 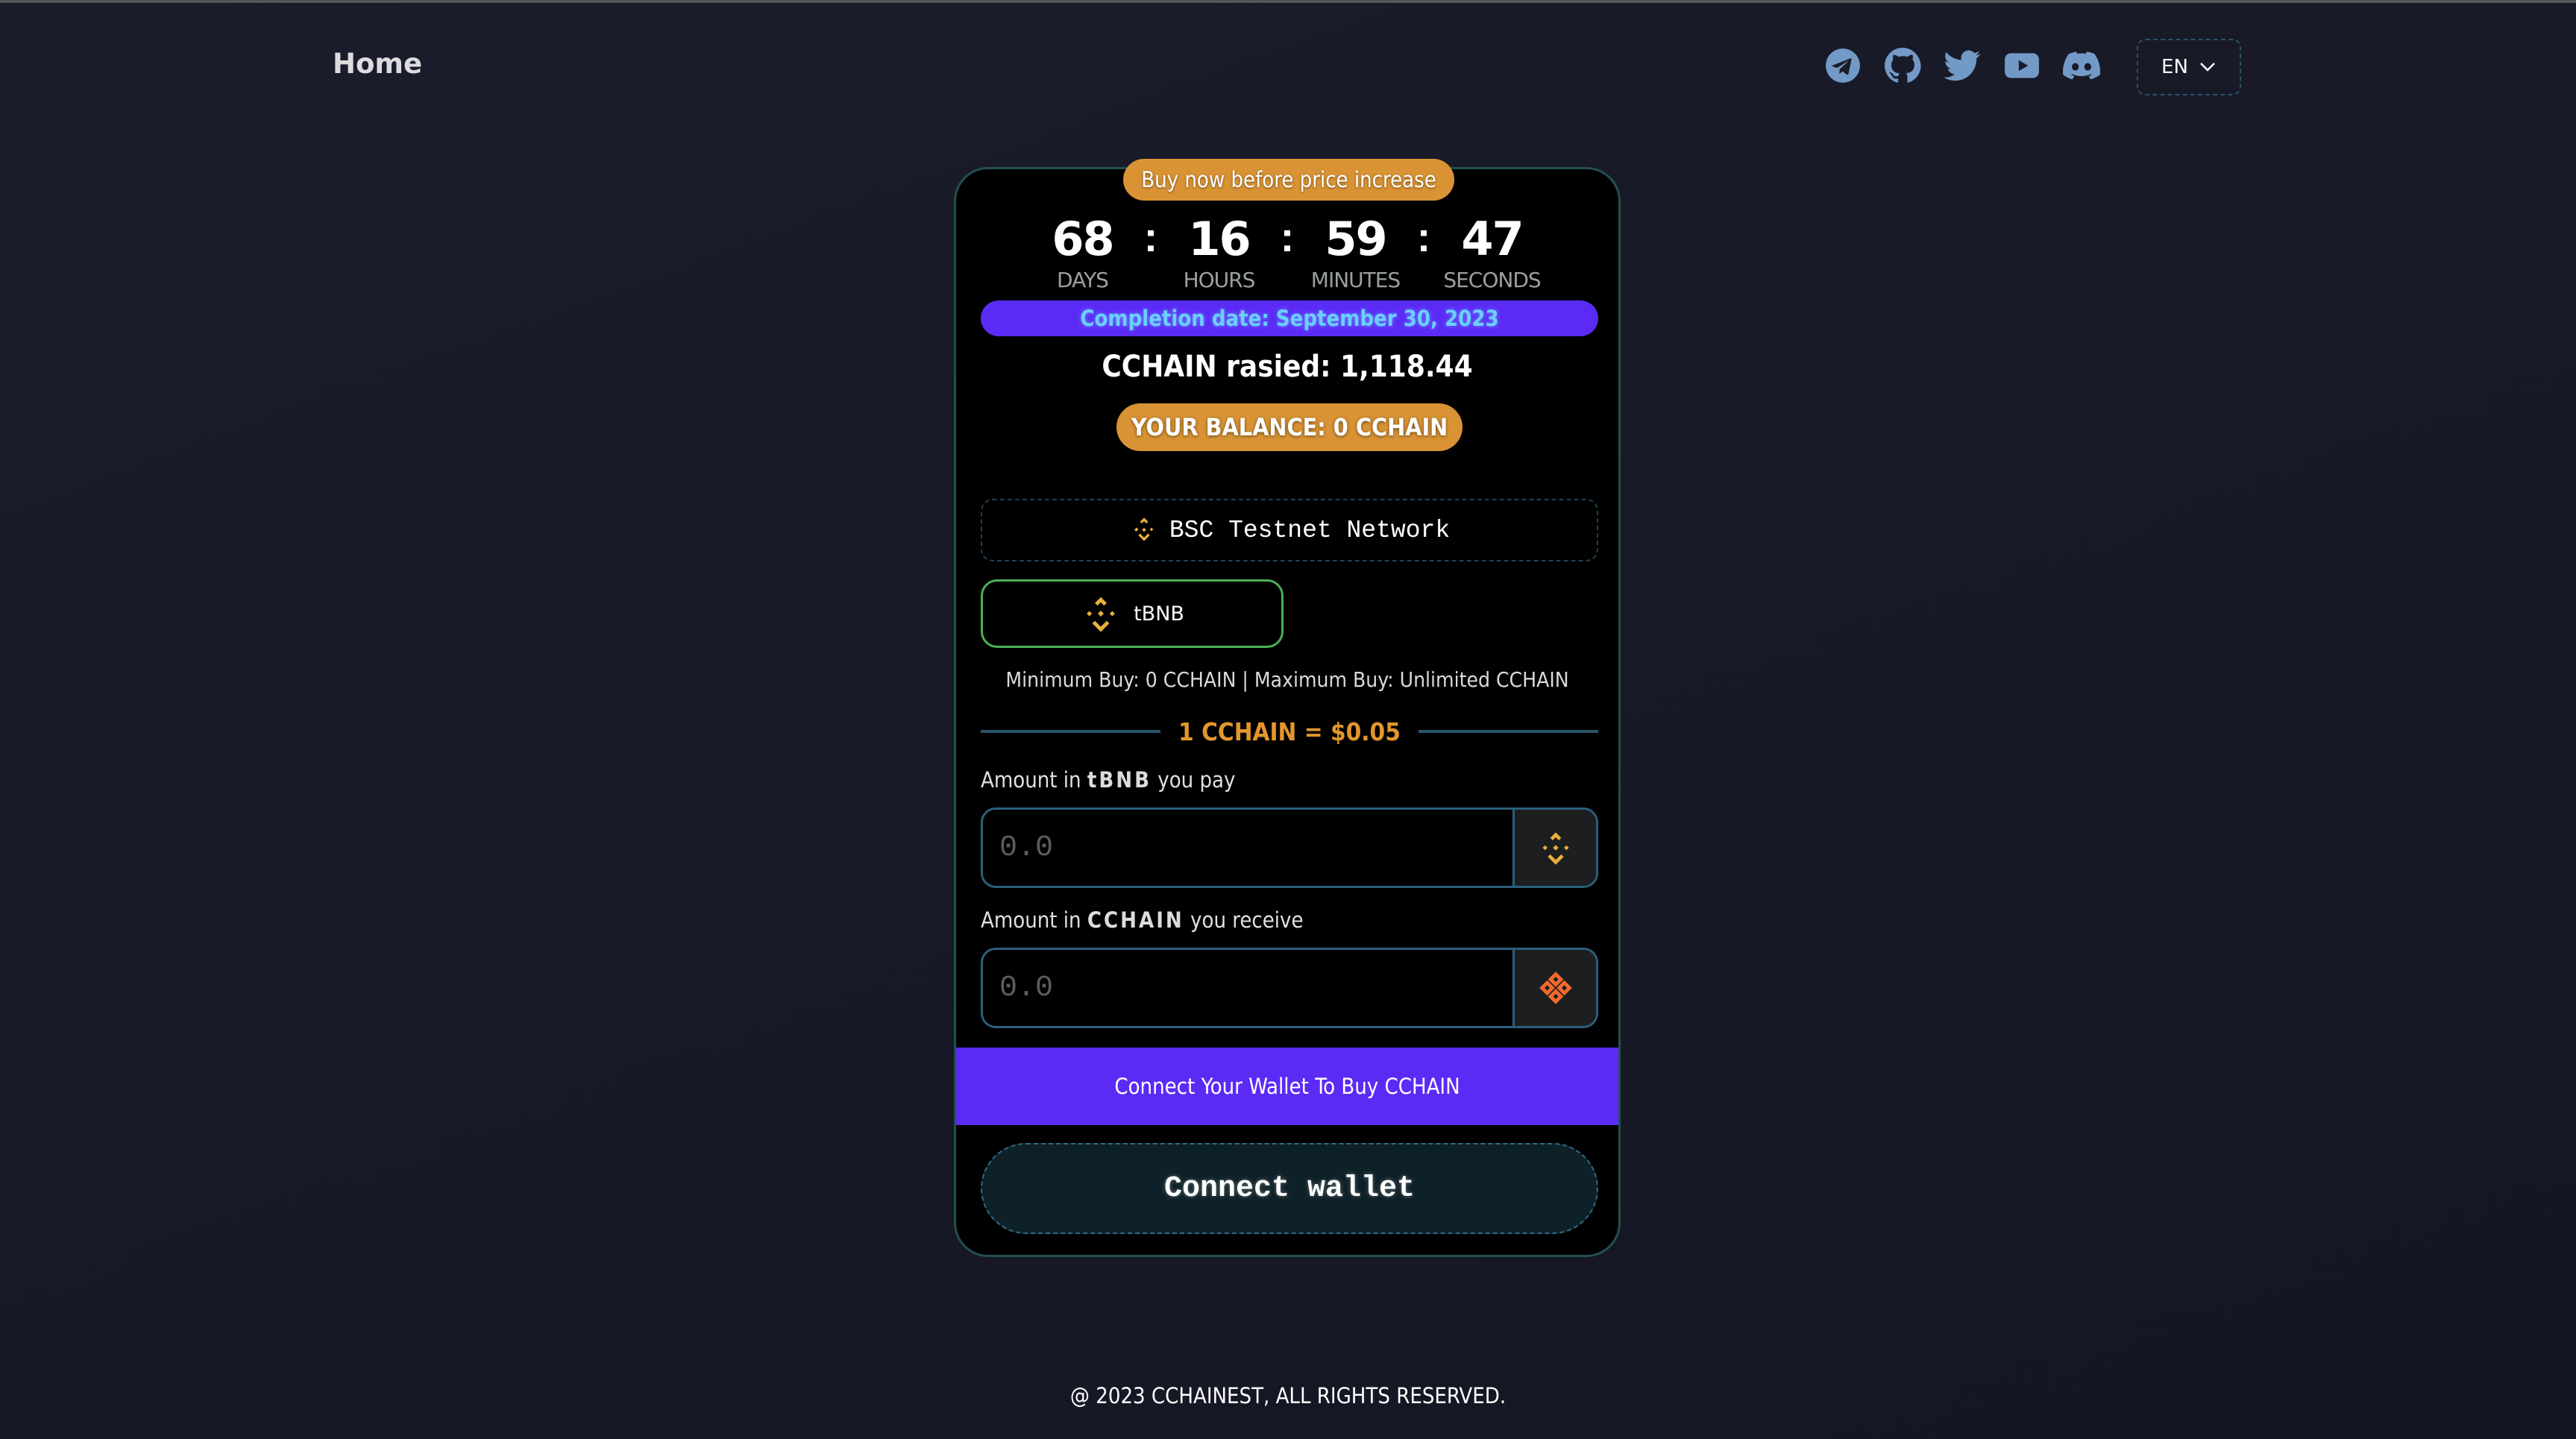 I want to click on token-tbnb-button: tBNB, so click(x=1132, y=613).